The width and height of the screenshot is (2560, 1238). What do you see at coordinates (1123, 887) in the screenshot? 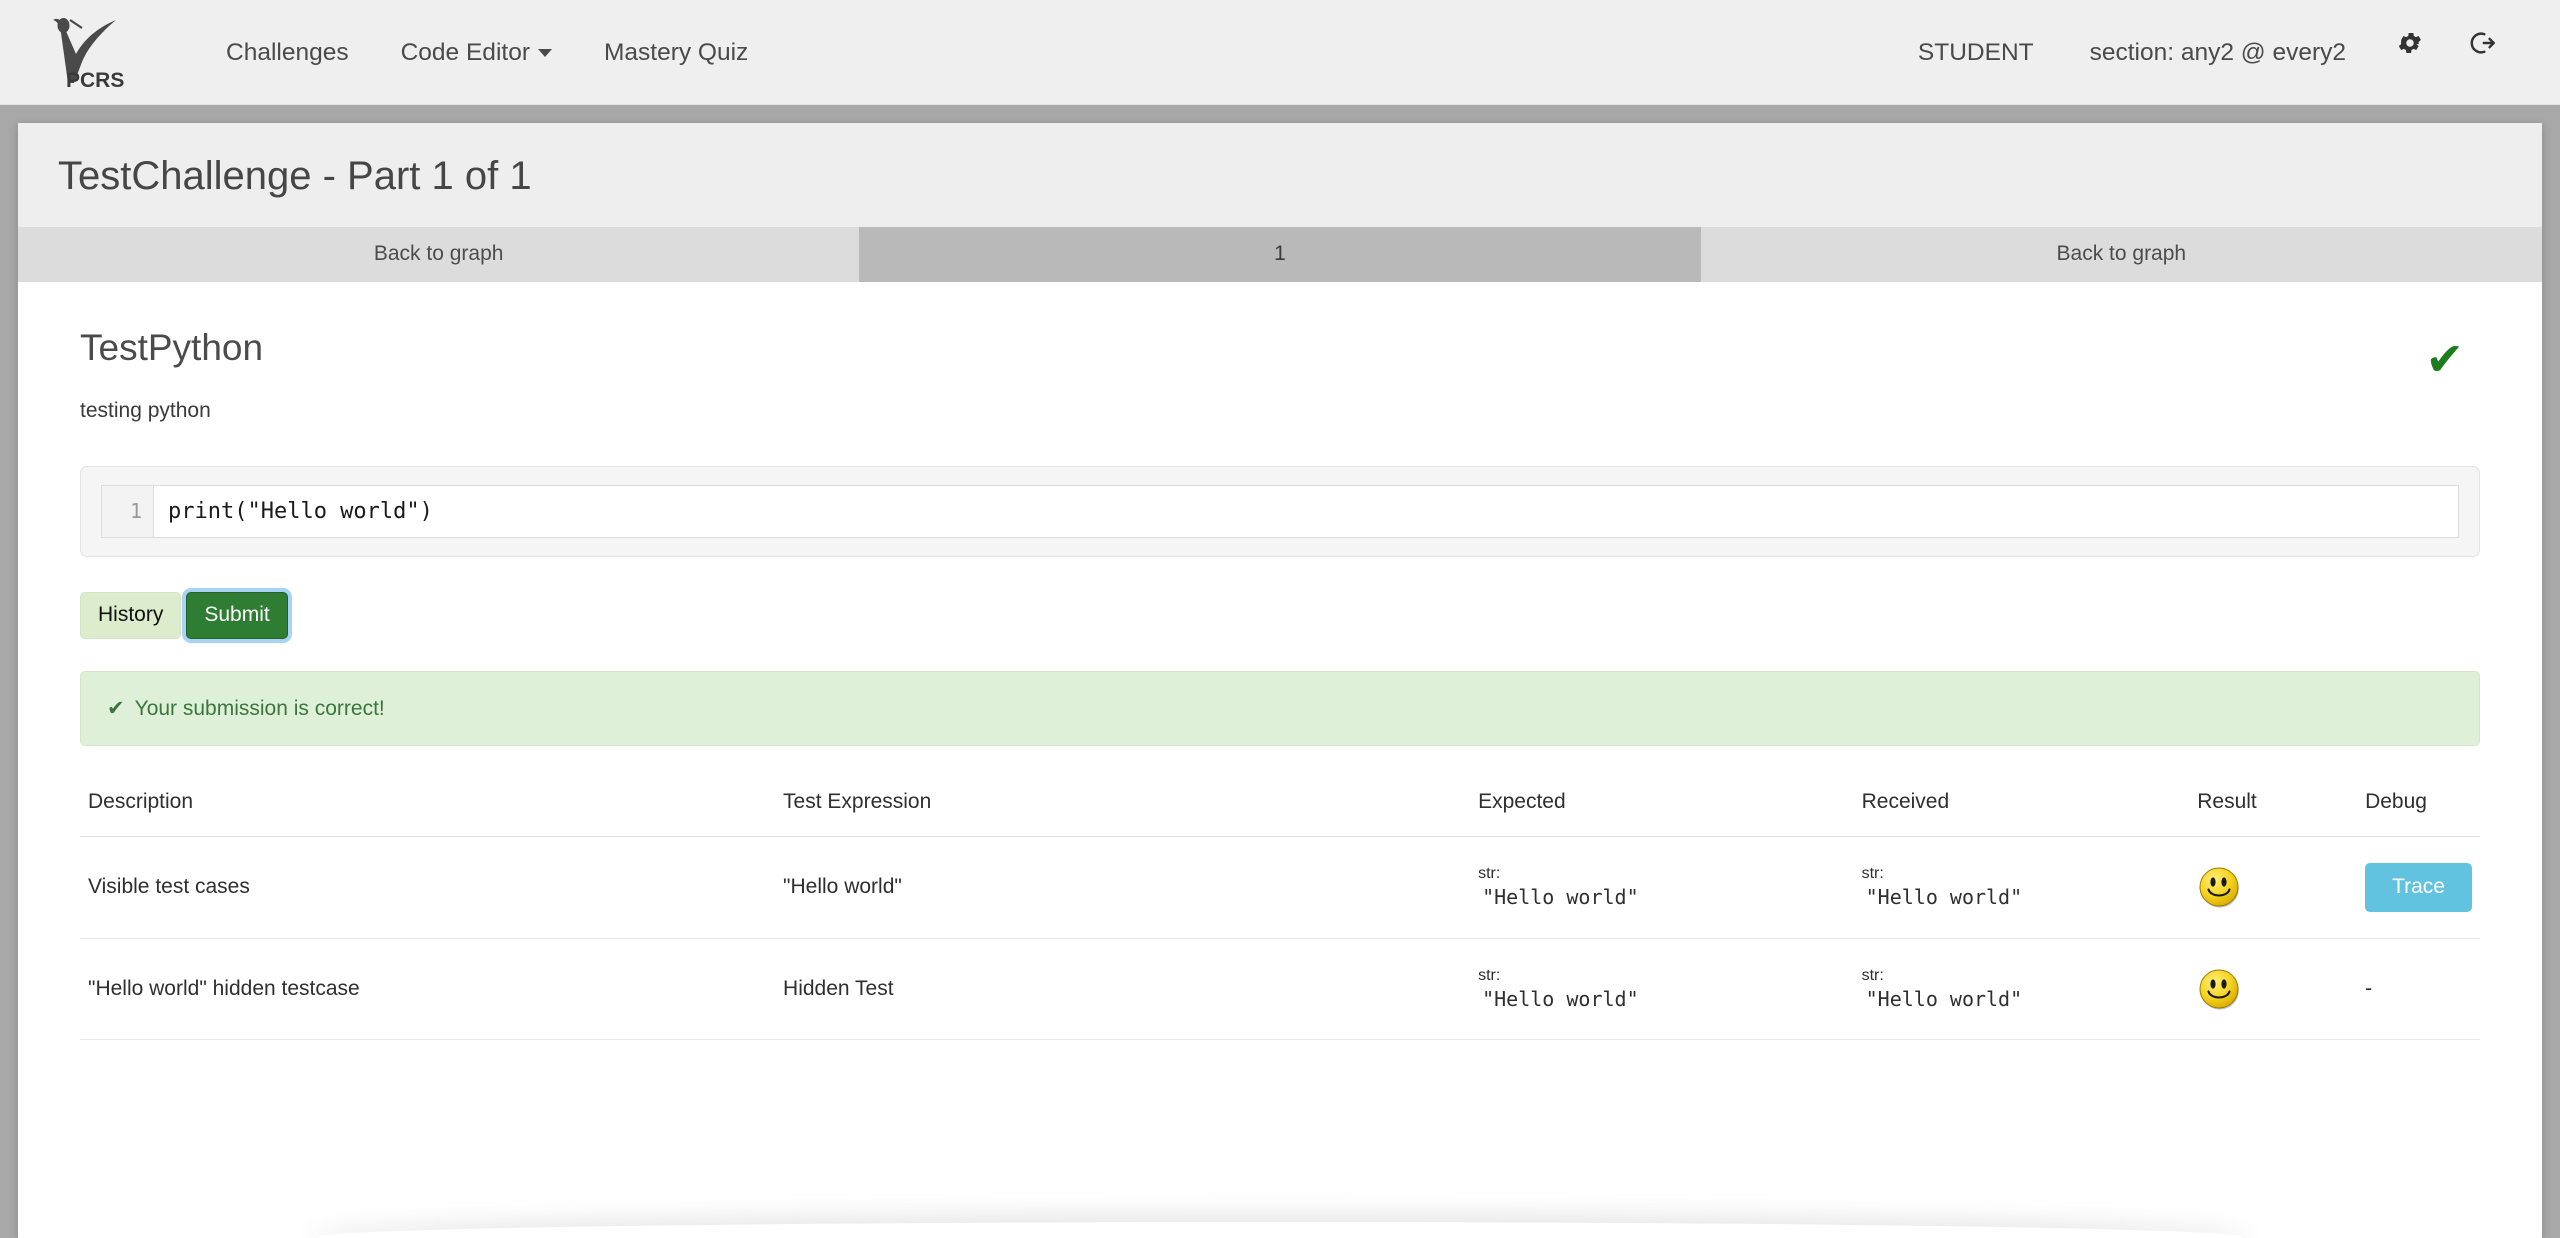
I see `cell-test-expression: "Hello world"` at bounding box center [1123, 887].